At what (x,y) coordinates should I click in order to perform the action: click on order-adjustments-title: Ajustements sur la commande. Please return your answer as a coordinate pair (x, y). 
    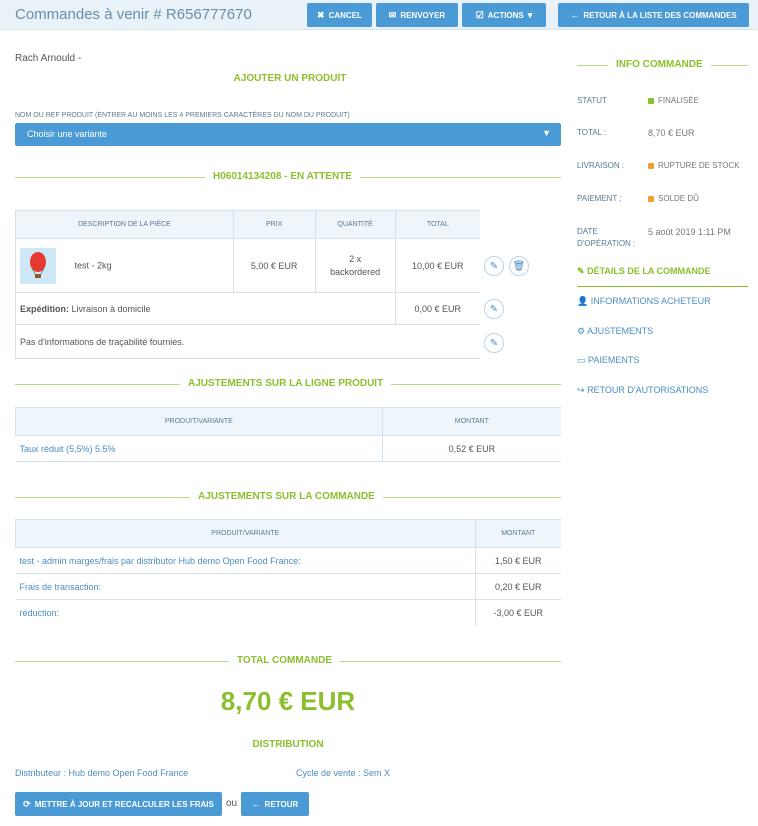
    Looking at the image, I should click on (286, 496).